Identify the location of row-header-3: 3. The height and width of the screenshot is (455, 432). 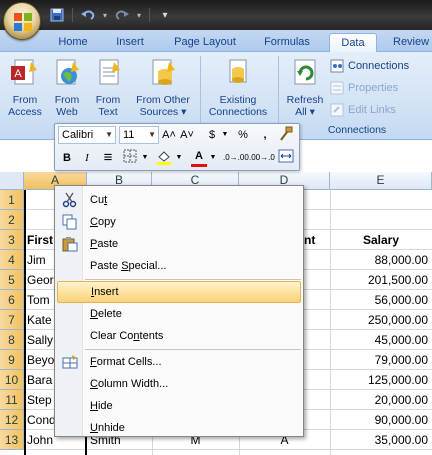
(12, 240).